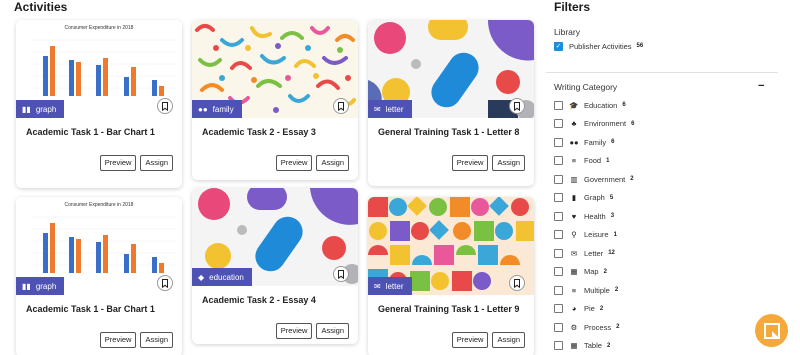 This screenshot has height=355, width=800. What do you see at coordinates (217, 109) in the screenshot?
I see `tag-badge: ●● family` at bounding box center [217, 109].